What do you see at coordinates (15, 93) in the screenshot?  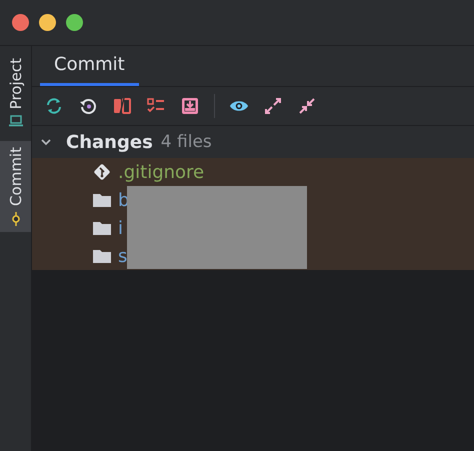 I see `side-tab: Project` at bounding box center [15, 93].